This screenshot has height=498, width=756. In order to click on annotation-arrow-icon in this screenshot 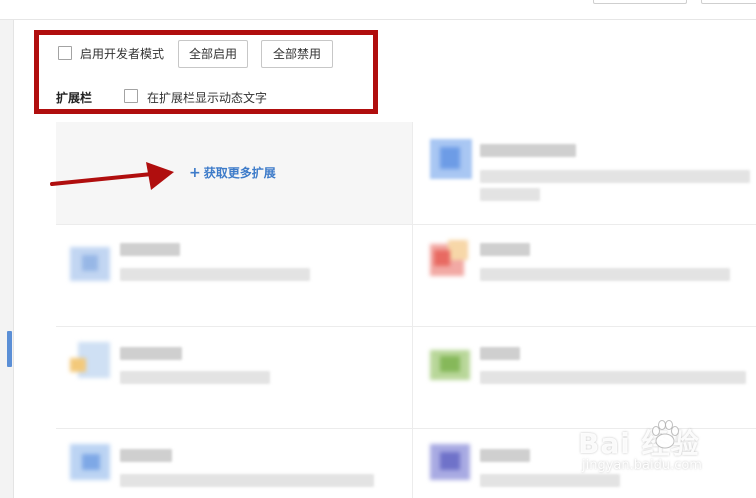, I will do `click(112, 176)`.